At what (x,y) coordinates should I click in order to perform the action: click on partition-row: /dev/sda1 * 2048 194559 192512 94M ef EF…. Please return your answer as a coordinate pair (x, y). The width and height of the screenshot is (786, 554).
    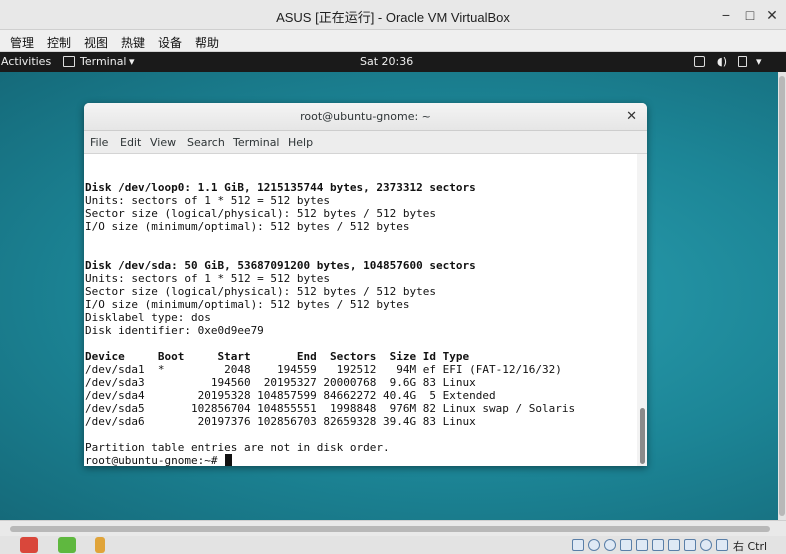
    Looking at the image, I should click on (323, 369).